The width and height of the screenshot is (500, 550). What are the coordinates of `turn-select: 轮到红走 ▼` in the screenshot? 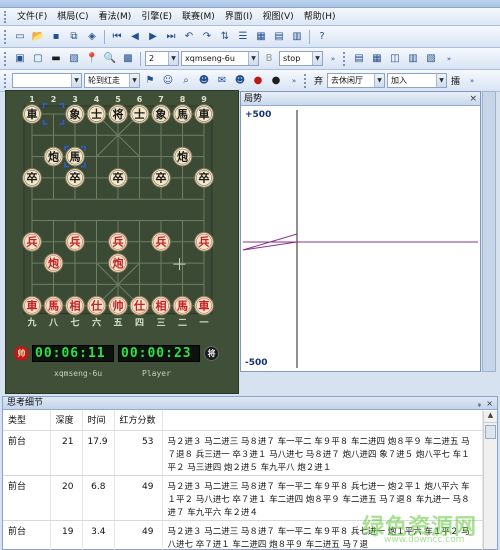 It's located at (112, 80).